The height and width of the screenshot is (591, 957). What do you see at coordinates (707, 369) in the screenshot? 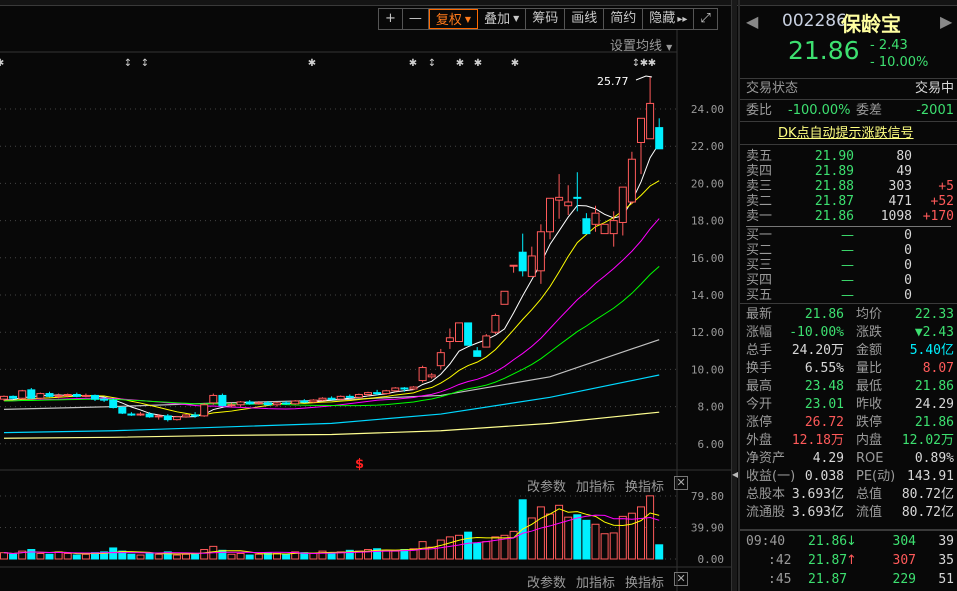
I see `price-axis-tick: 10.00` at bounding box center [707, 369].